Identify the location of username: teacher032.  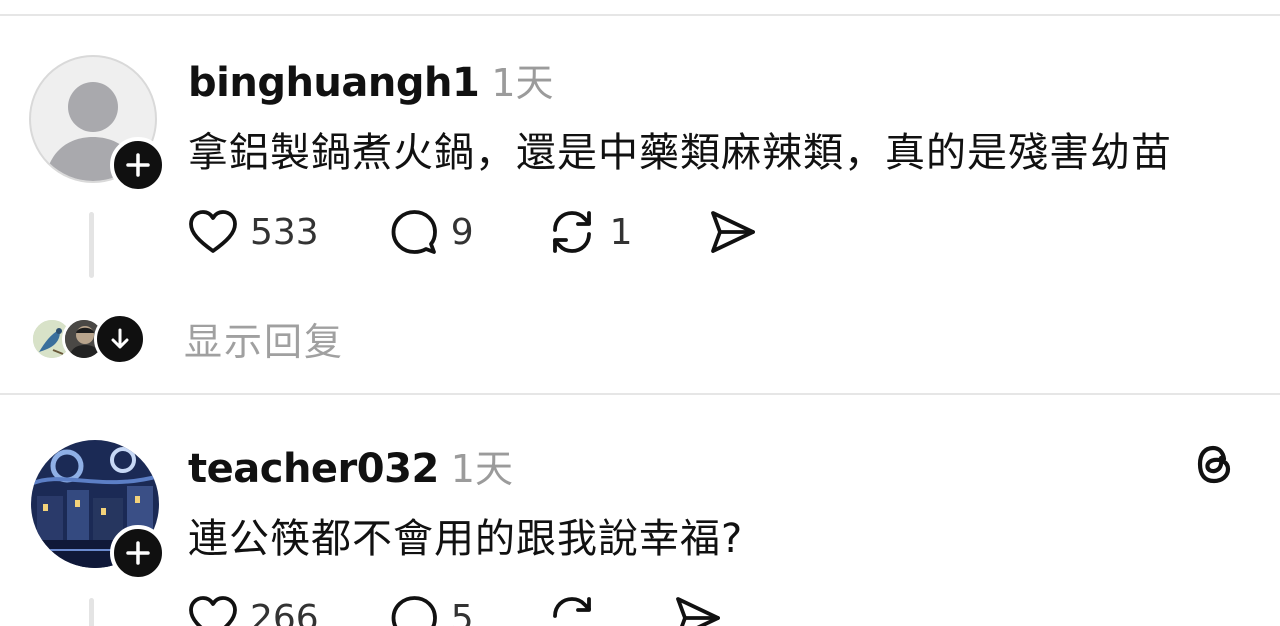
(313, 469).